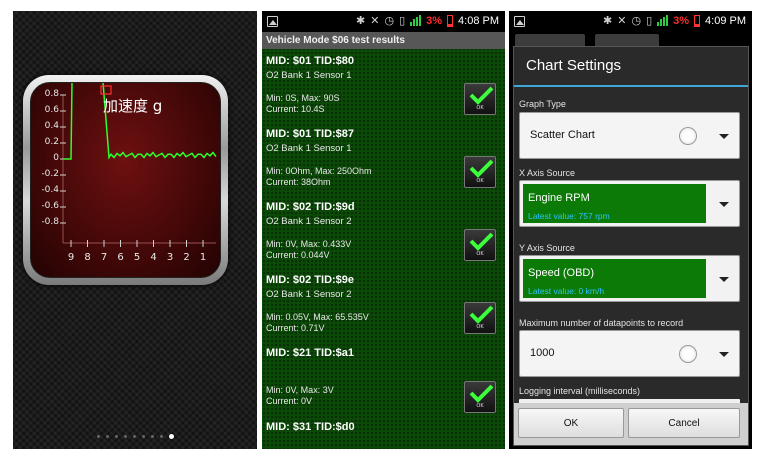 This screenshot has width=760, height=464. Describe the element at coordinates (684, 423) in the screenshot. I see `cancel-button: Cancel` at that location.